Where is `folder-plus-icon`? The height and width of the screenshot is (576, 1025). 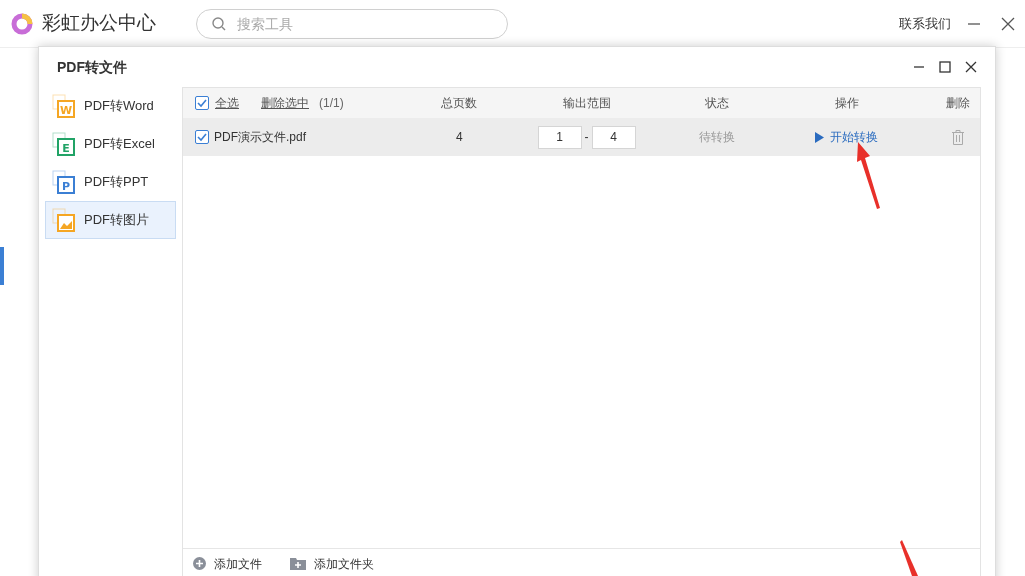
folder-plus-icon is located at coordinates (298, 563).